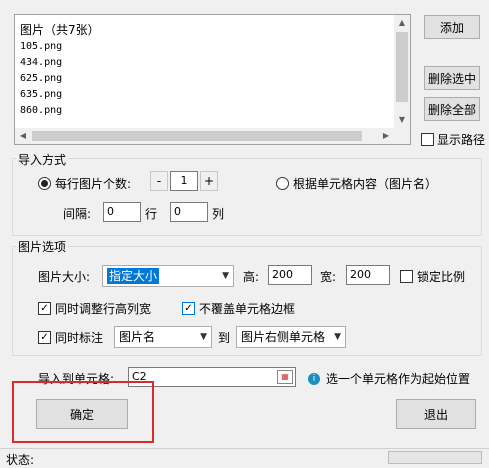  What do you see at coordinates (452, 78) in the screenshot?
I see `delete-selected-button: 删除选中` at bounding box center [452, 78].